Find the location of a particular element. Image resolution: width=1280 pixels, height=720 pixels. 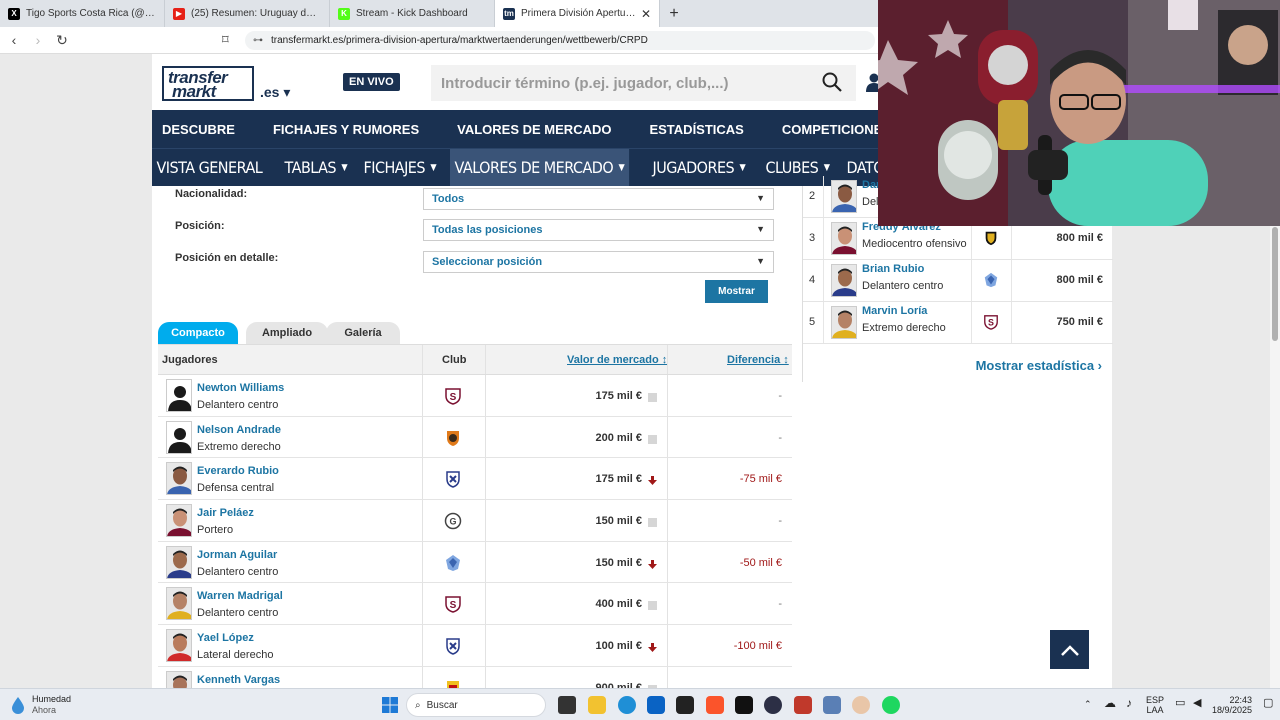

position-select: Todas las posiciones ▼ is located at coordinates (598, 230).